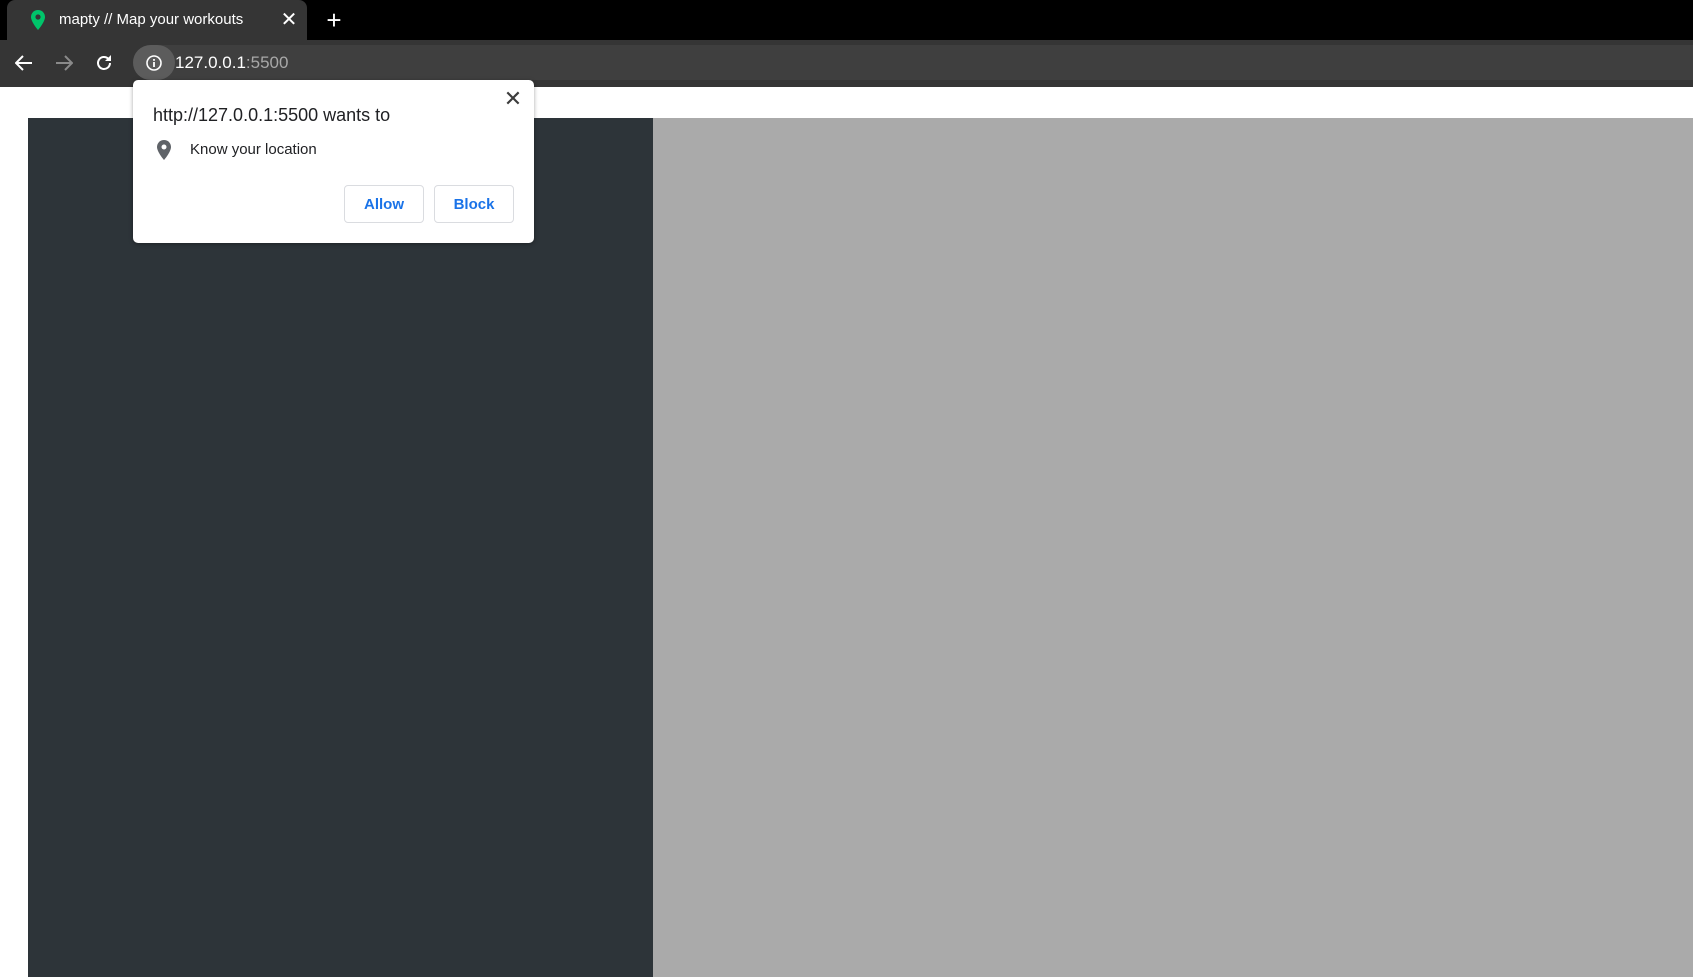  I want to click on tab-title: mapty // Map your workouts, so click(151, 19).